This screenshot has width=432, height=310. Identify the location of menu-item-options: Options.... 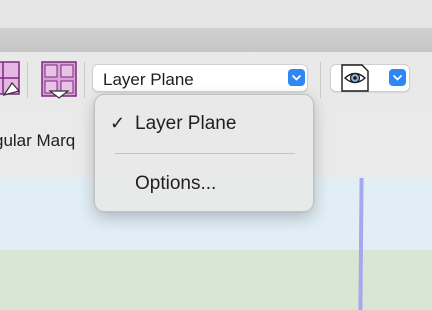
(204, 184).